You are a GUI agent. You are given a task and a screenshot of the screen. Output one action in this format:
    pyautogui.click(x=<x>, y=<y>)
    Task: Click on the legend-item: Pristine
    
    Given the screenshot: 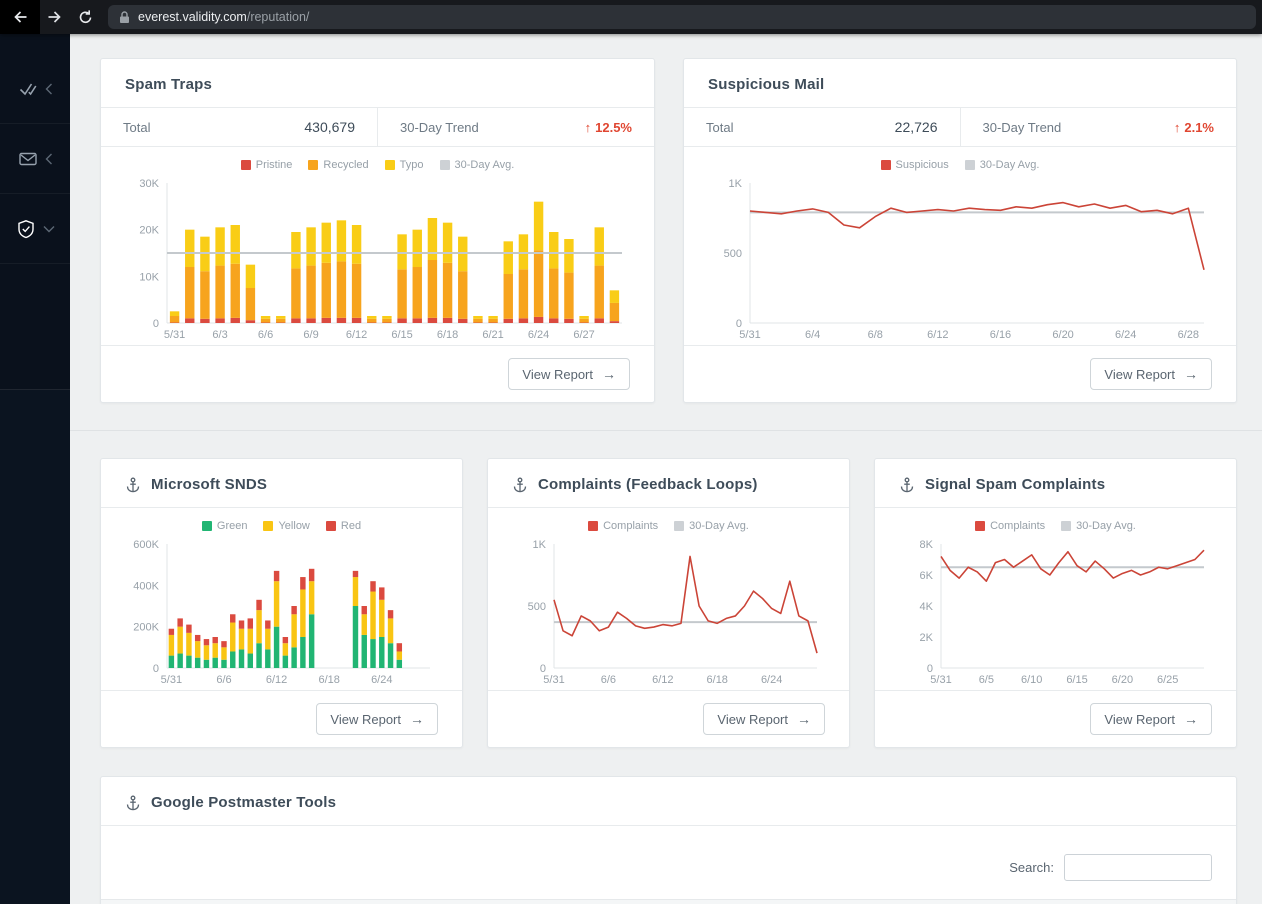 What is the action you would take?
    pyautogui.click(x=266, y=165)
    